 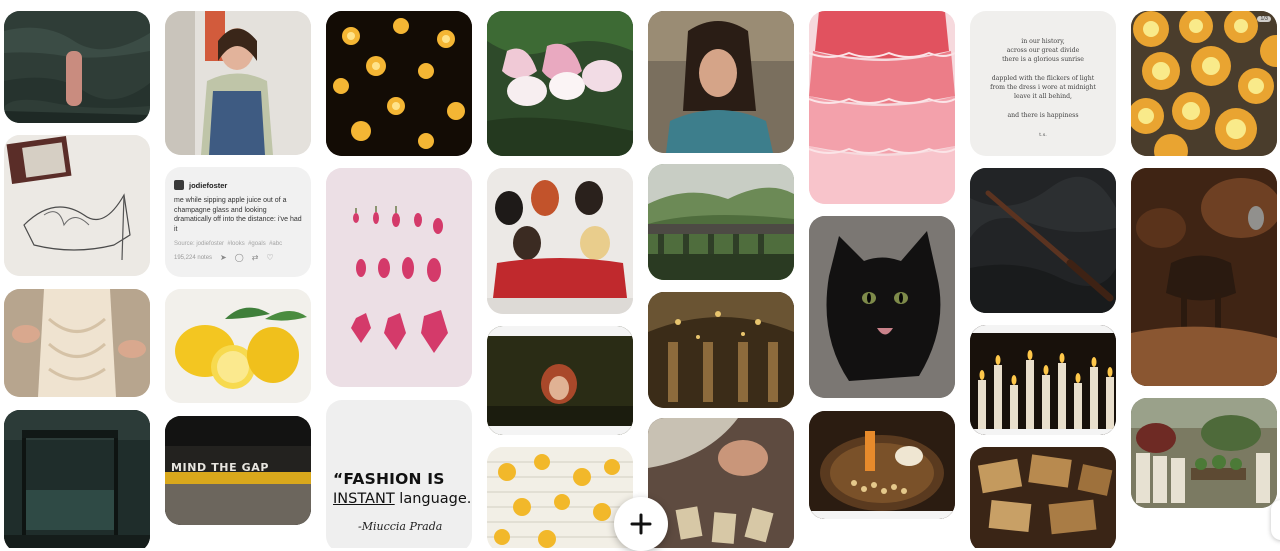 What do you see at coordinates (257, 244) in the screenshot?
I see `tweet-tag: #goals` at bounding box center [257, 244].